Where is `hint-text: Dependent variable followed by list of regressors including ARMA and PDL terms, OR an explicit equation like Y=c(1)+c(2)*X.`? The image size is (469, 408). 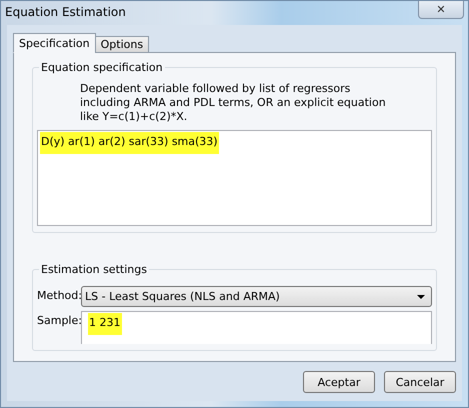 hint-text: Dependent variable followed by list of regressors including ARMA and PDL terms, OR an explicit equation like Y=c(1)+c(2)*X. is located at coordinates (233, 103).